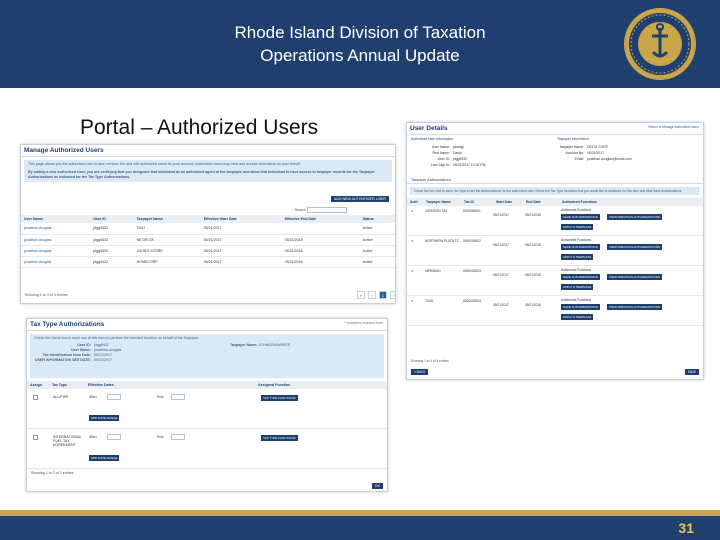 The width and height of the screenshot is (720, 540). Describe the element at coordinates (241, 219) in the screenshot. I see `column-header: Effective Start Date` at that location.